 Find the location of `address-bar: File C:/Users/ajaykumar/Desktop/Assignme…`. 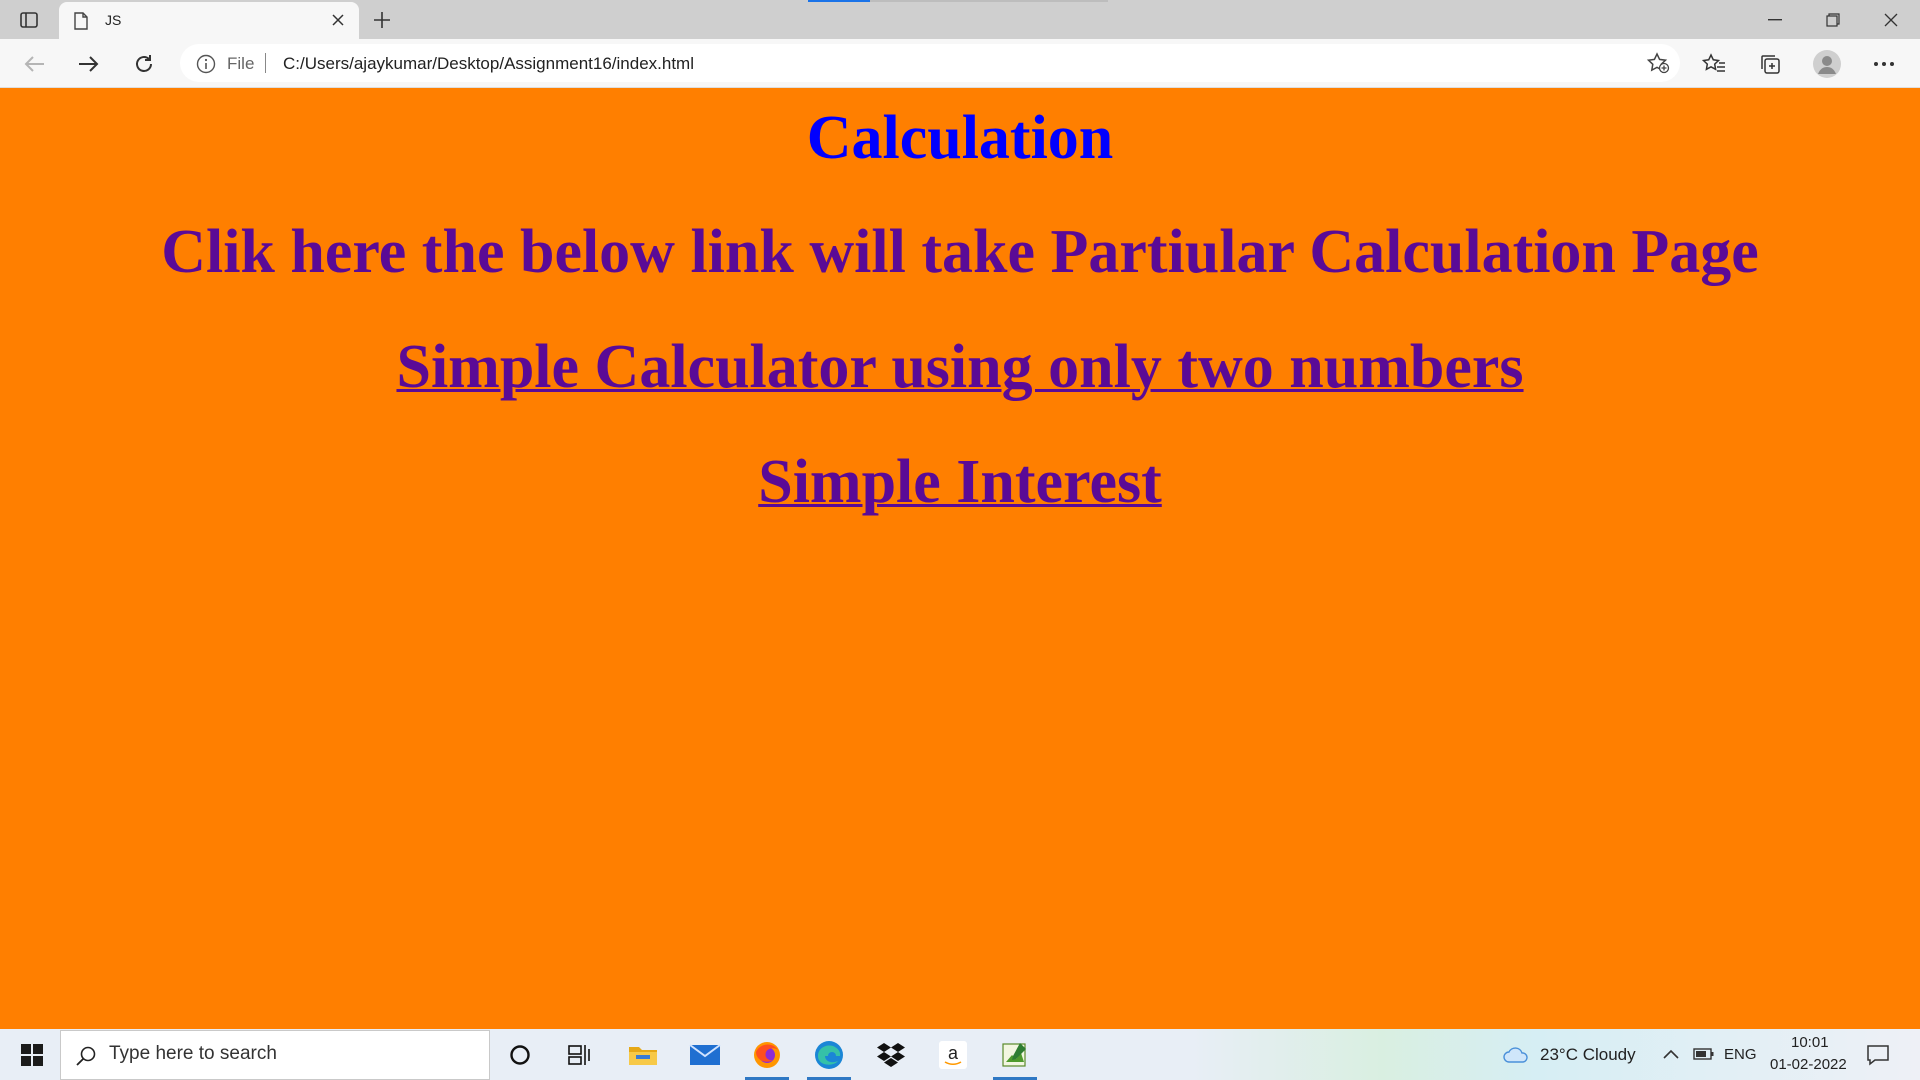

address-bar: File C:/Users/ajaykumar/Desktop/Assignme… is located at coordinates (930, 63).